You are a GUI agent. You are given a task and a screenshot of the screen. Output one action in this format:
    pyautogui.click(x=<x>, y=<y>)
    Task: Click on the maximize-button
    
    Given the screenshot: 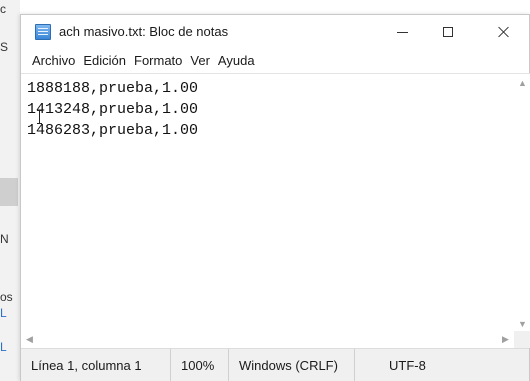 What is the action you would take?
    pyautogui.click(x=448, y=32)
    